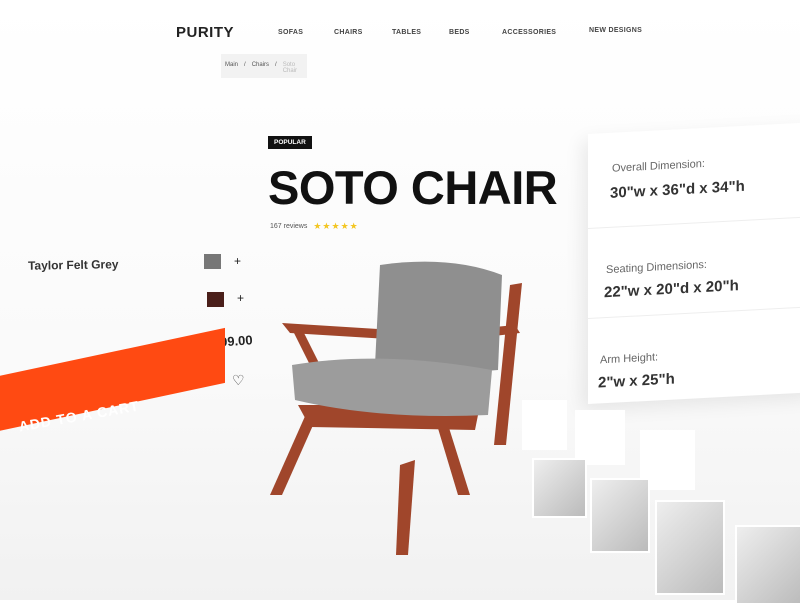 This screenshot has height=605, width=800. I want to click on product-title: SOTO CHAIR, so click(413, 187).